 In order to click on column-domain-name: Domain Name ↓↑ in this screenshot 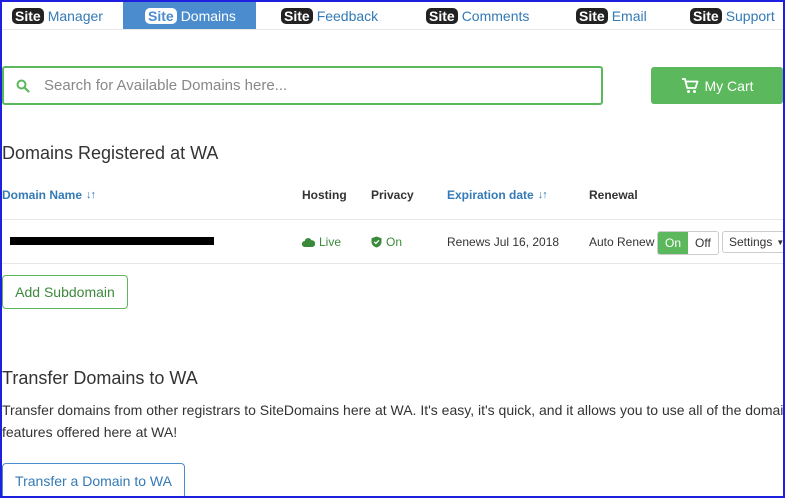, I will do `click(49, 195)`.